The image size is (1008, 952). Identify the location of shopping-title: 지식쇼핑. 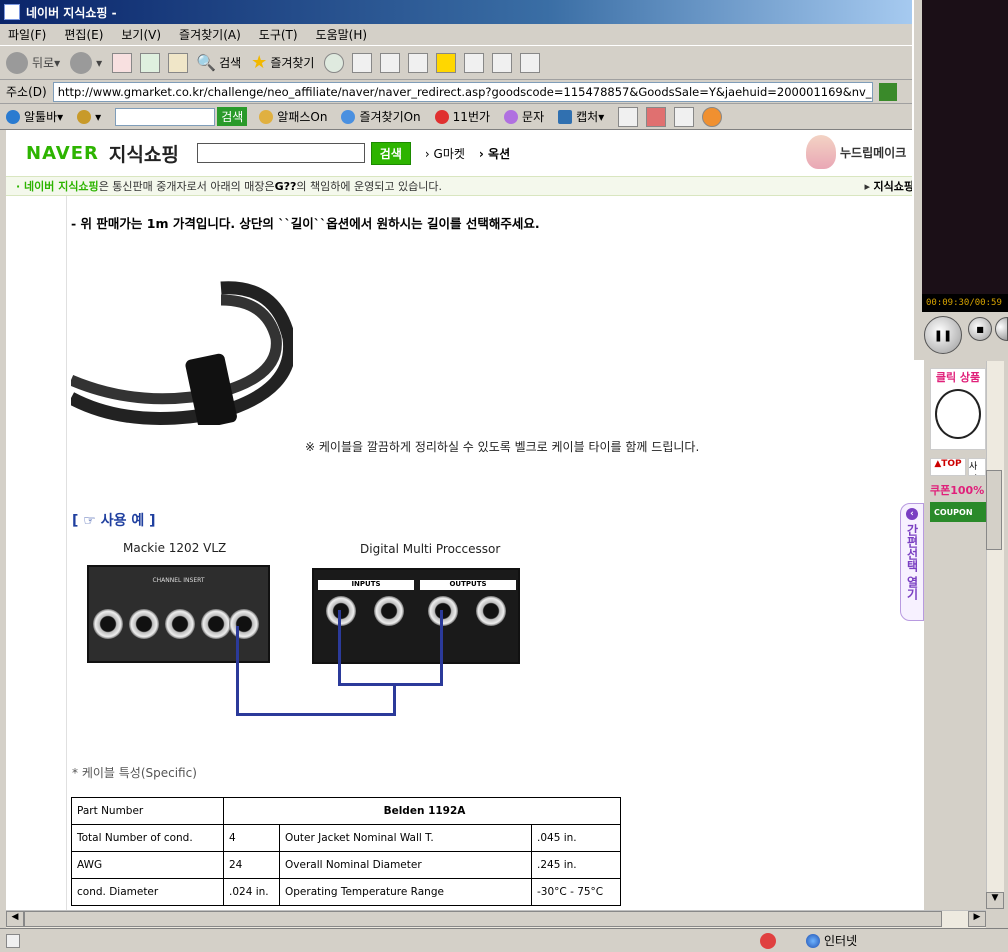
(144, 153).